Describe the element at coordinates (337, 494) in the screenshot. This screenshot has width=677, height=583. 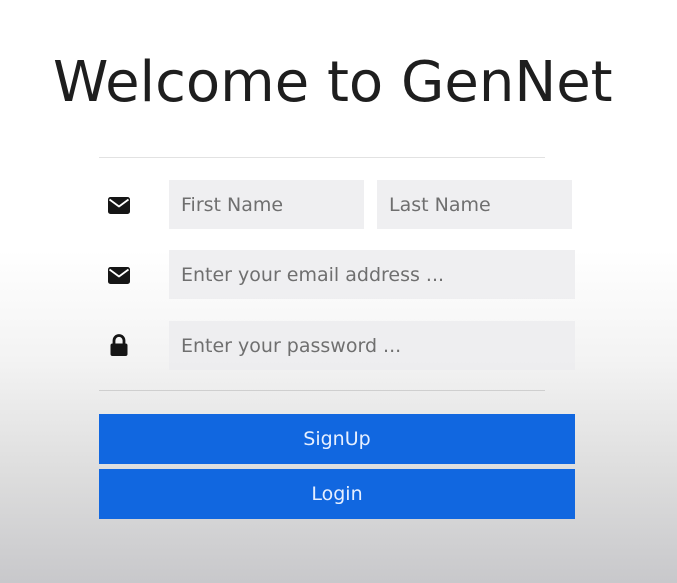
I see `login-button: Login` at that location.